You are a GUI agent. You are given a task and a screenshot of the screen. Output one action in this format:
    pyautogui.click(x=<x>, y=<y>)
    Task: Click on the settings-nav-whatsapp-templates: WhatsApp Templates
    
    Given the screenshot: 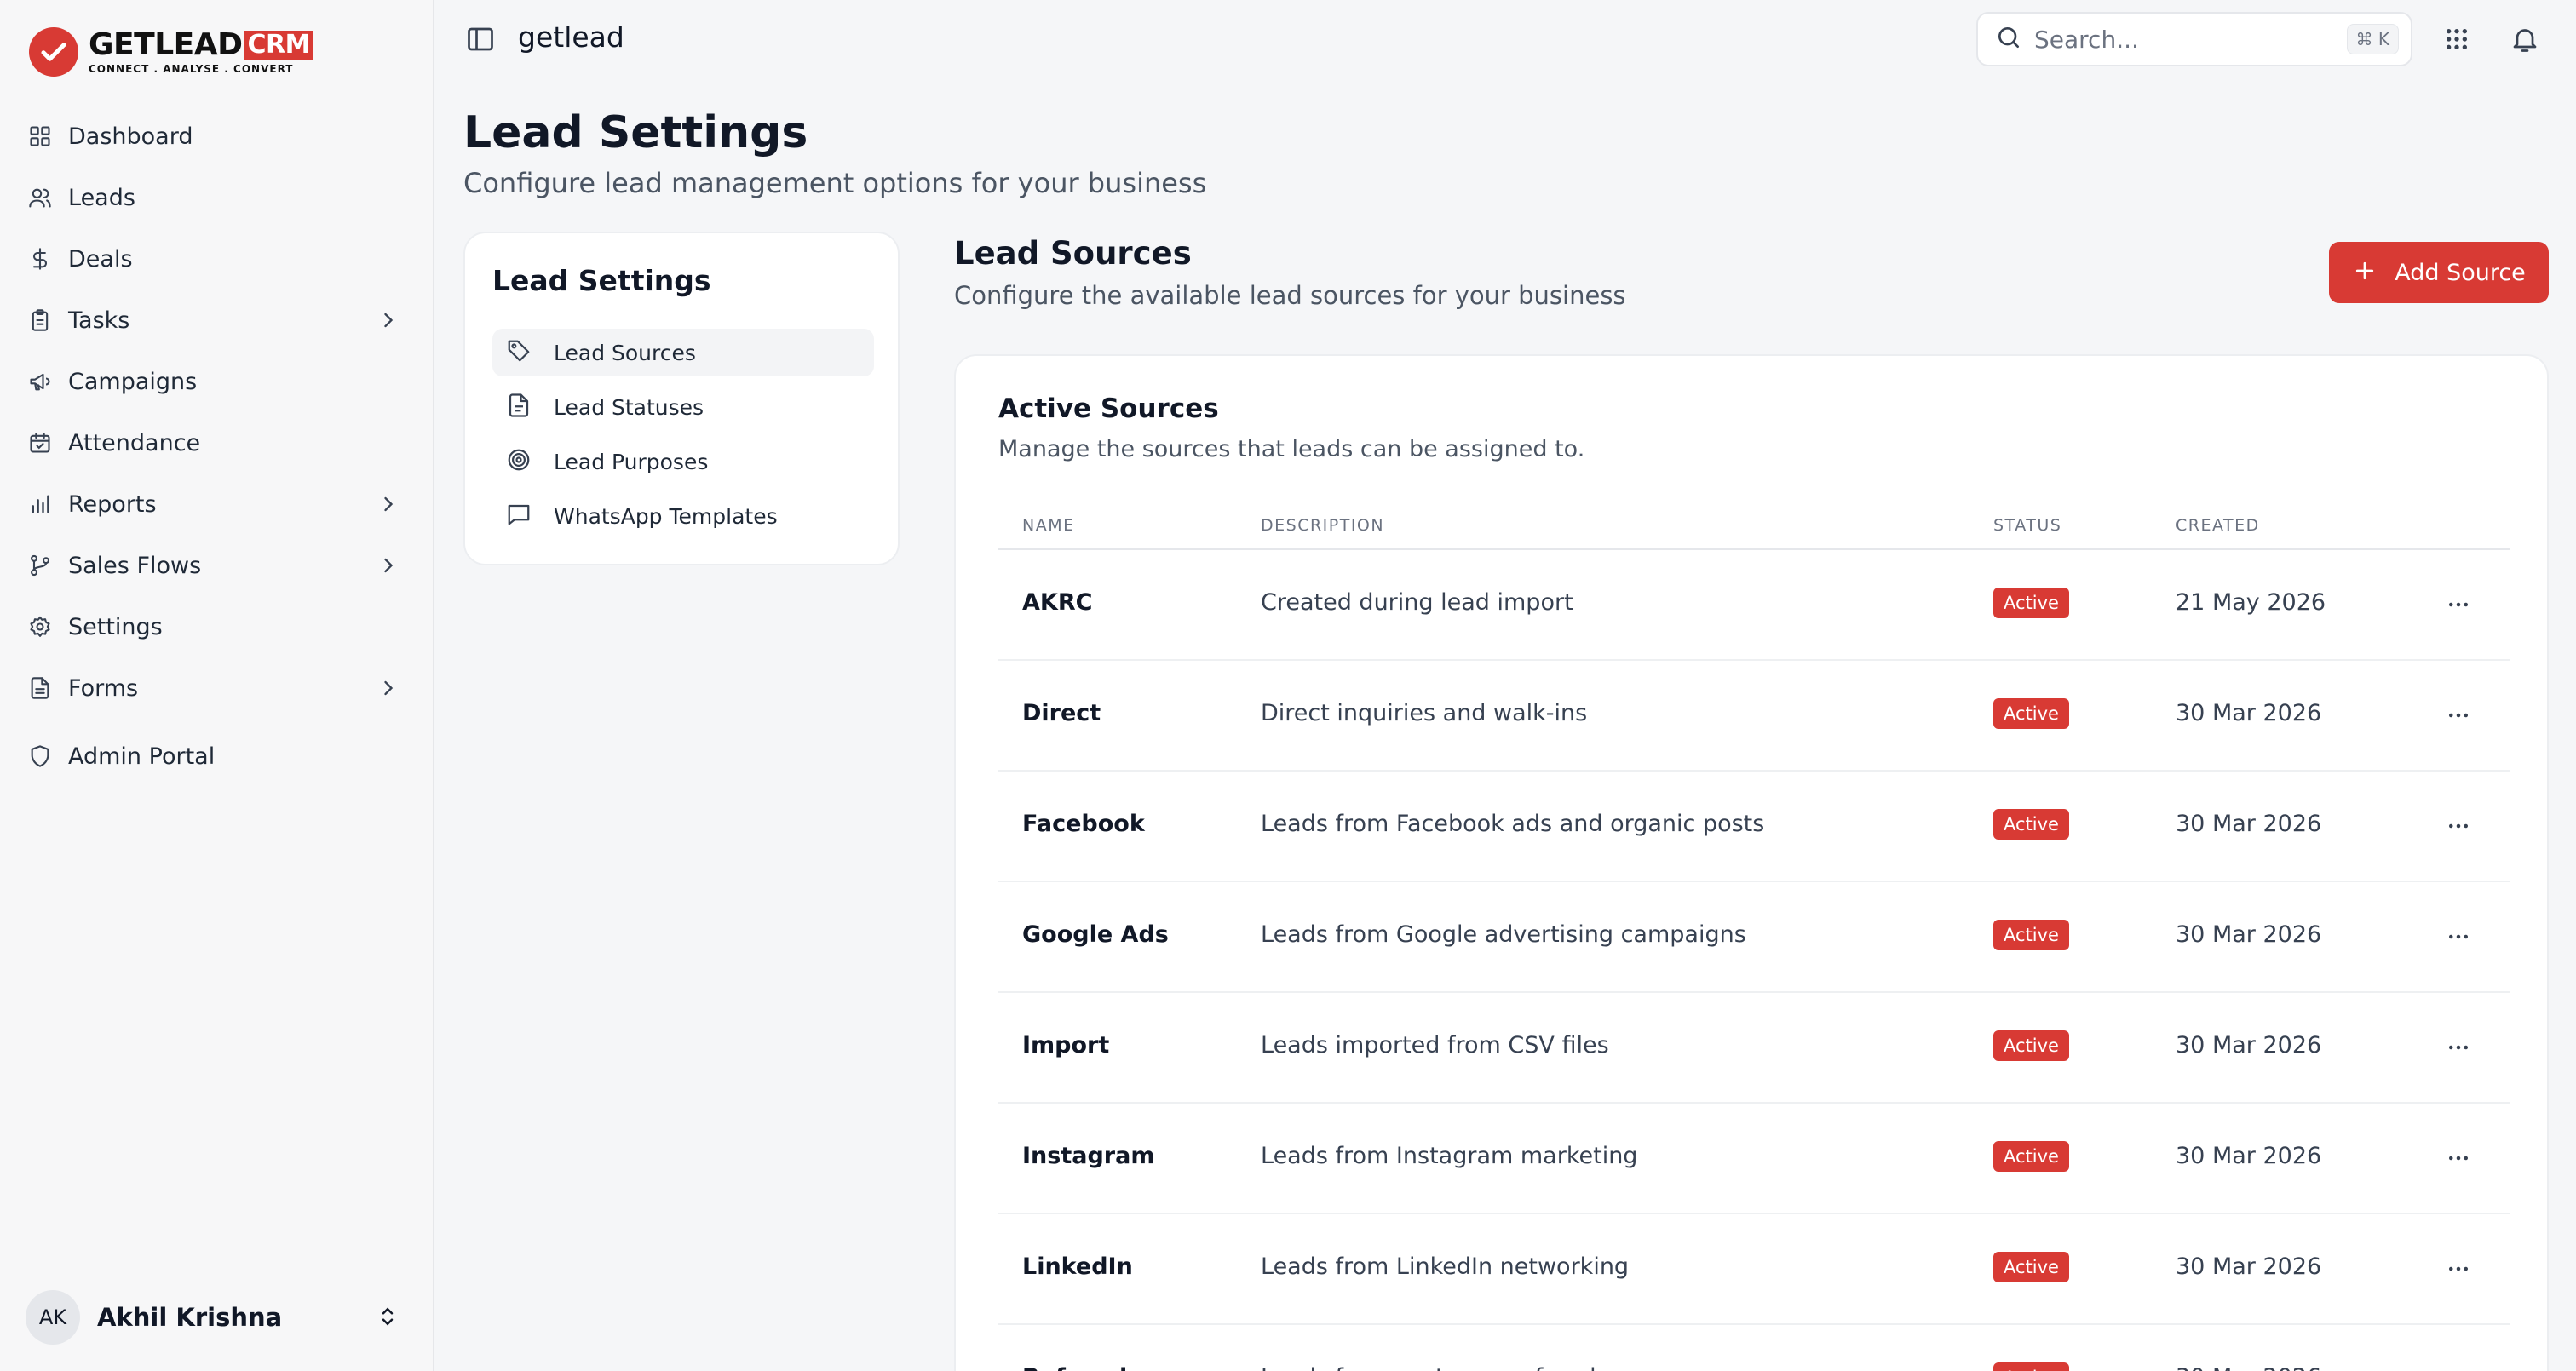 What is the action you would take?
    pyautogui.click(x=683, y=516)
    